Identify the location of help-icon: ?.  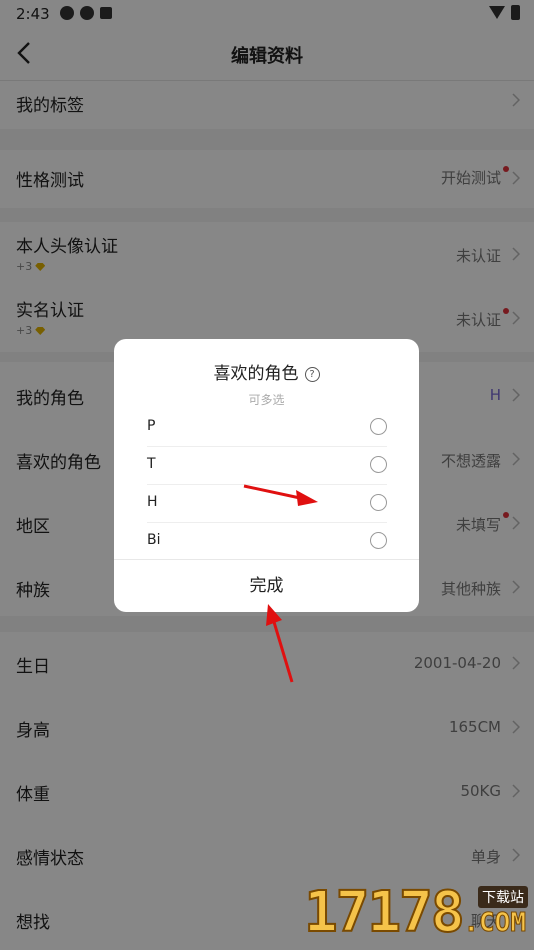
(312, 374).